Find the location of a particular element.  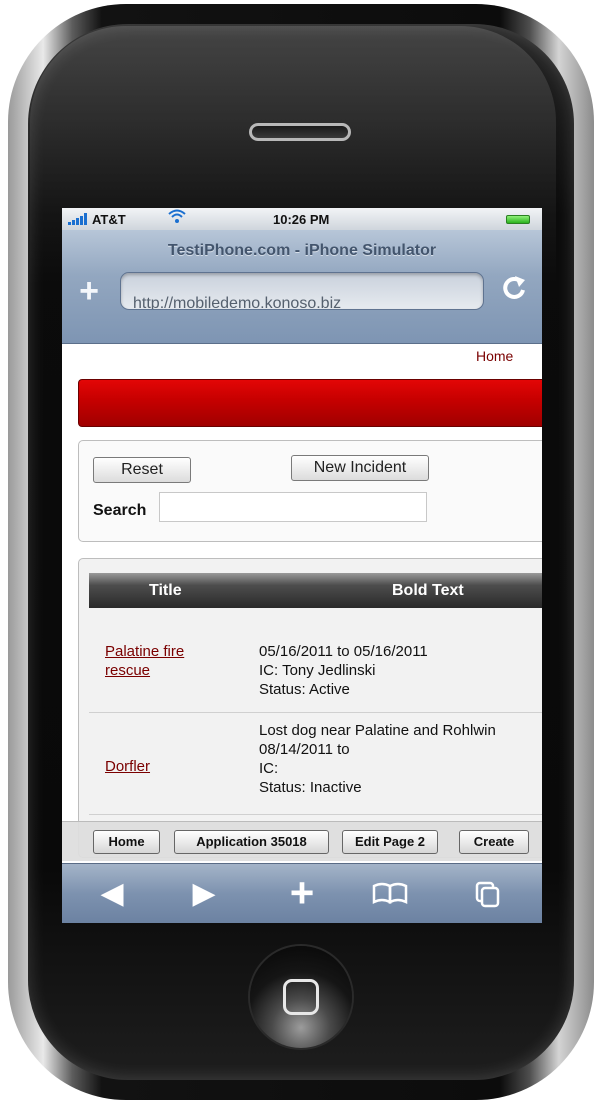

home-square-icon is located at coordinates (301, 997).